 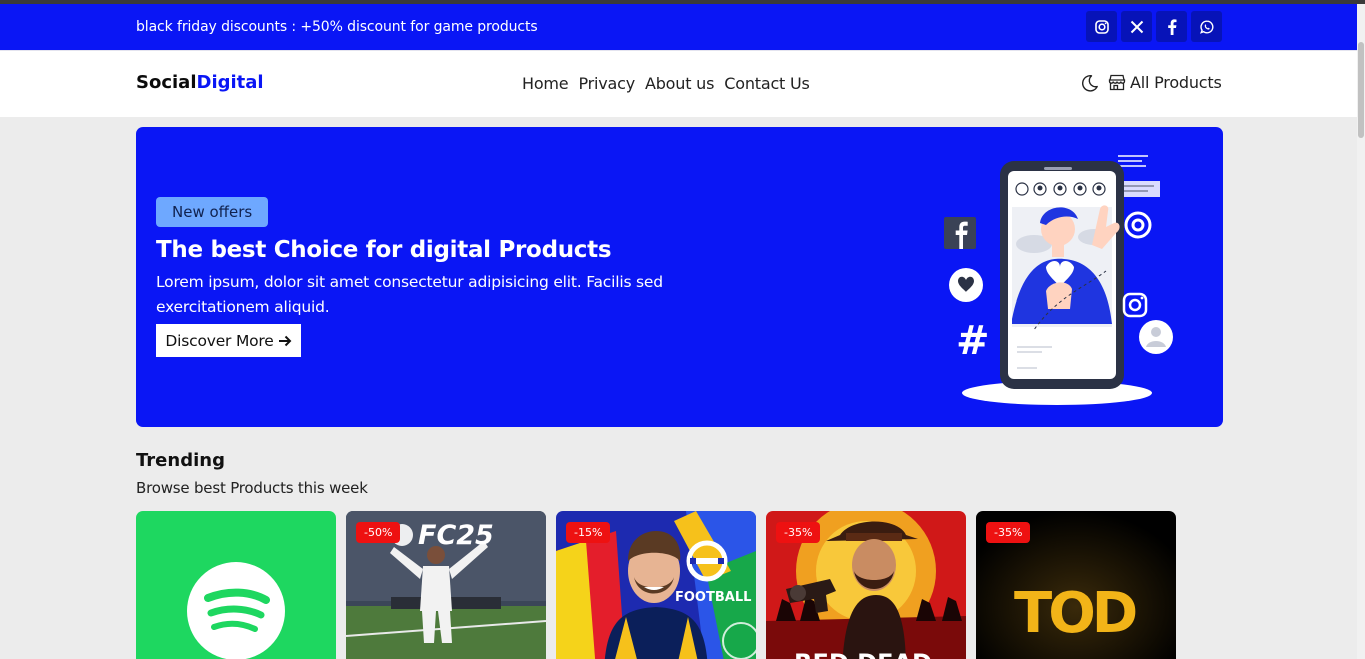 I want to click on site-logo: SocialDigital, so click(x=200, y=82).